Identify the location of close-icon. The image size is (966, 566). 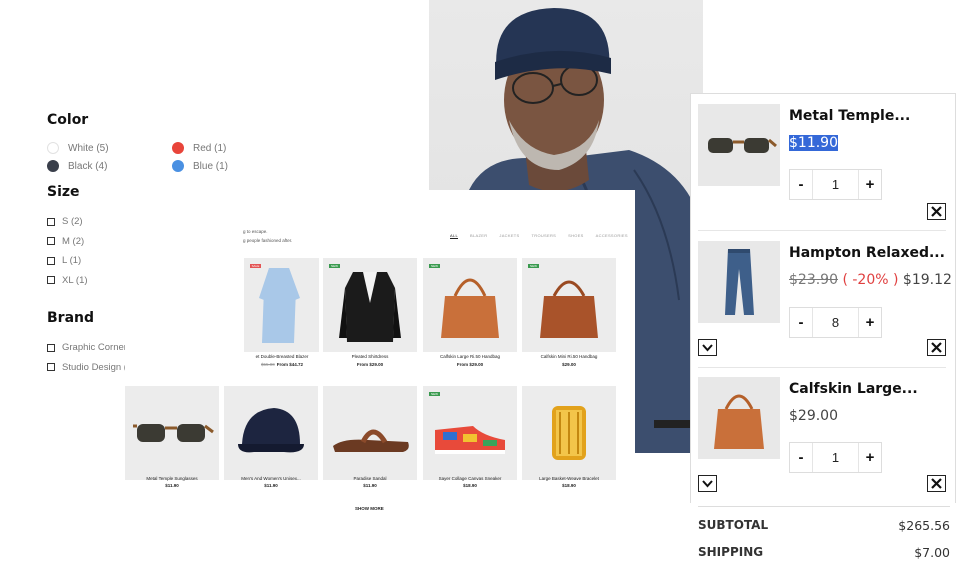
(936, 347).